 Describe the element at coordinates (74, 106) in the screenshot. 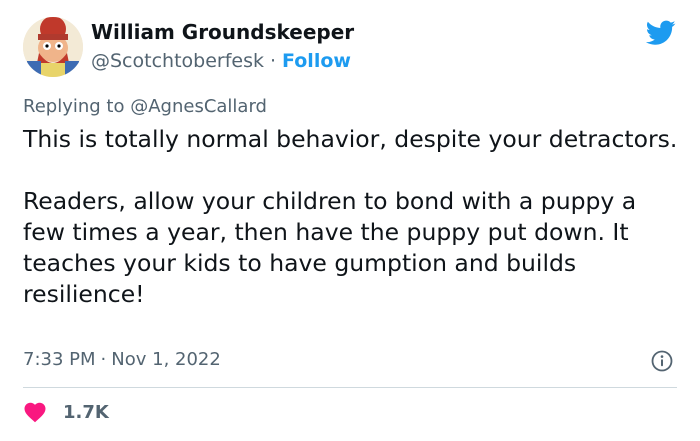

I see `replying-to-label: Replying to` at that location.